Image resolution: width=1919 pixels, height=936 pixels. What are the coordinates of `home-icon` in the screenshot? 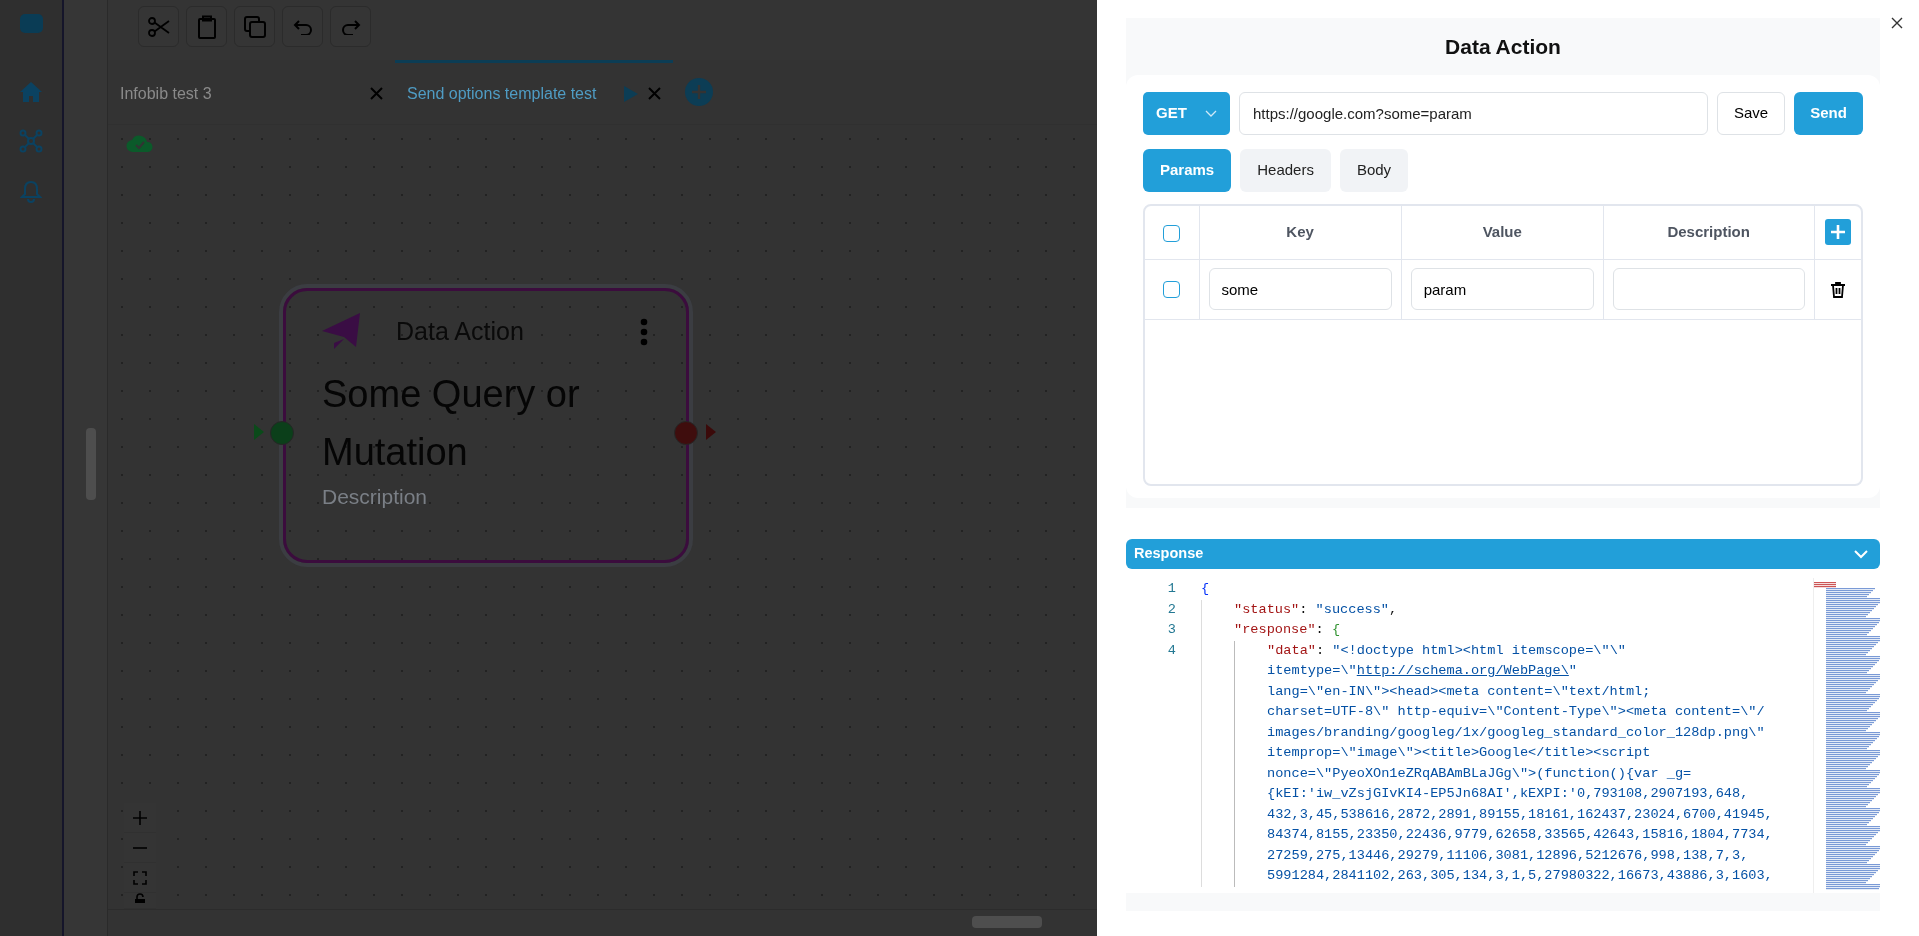 It's located at (31, 92).